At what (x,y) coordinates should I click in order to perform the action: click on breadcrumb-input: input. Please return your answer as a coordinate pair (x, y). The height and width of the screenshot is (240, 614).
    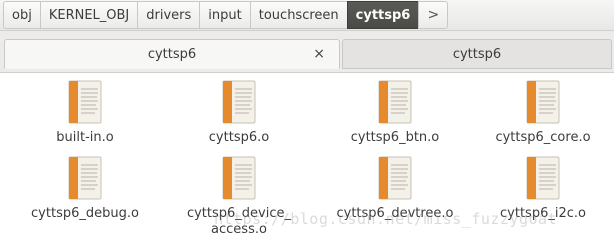
    Looking at the image, I should click on (225, 15).